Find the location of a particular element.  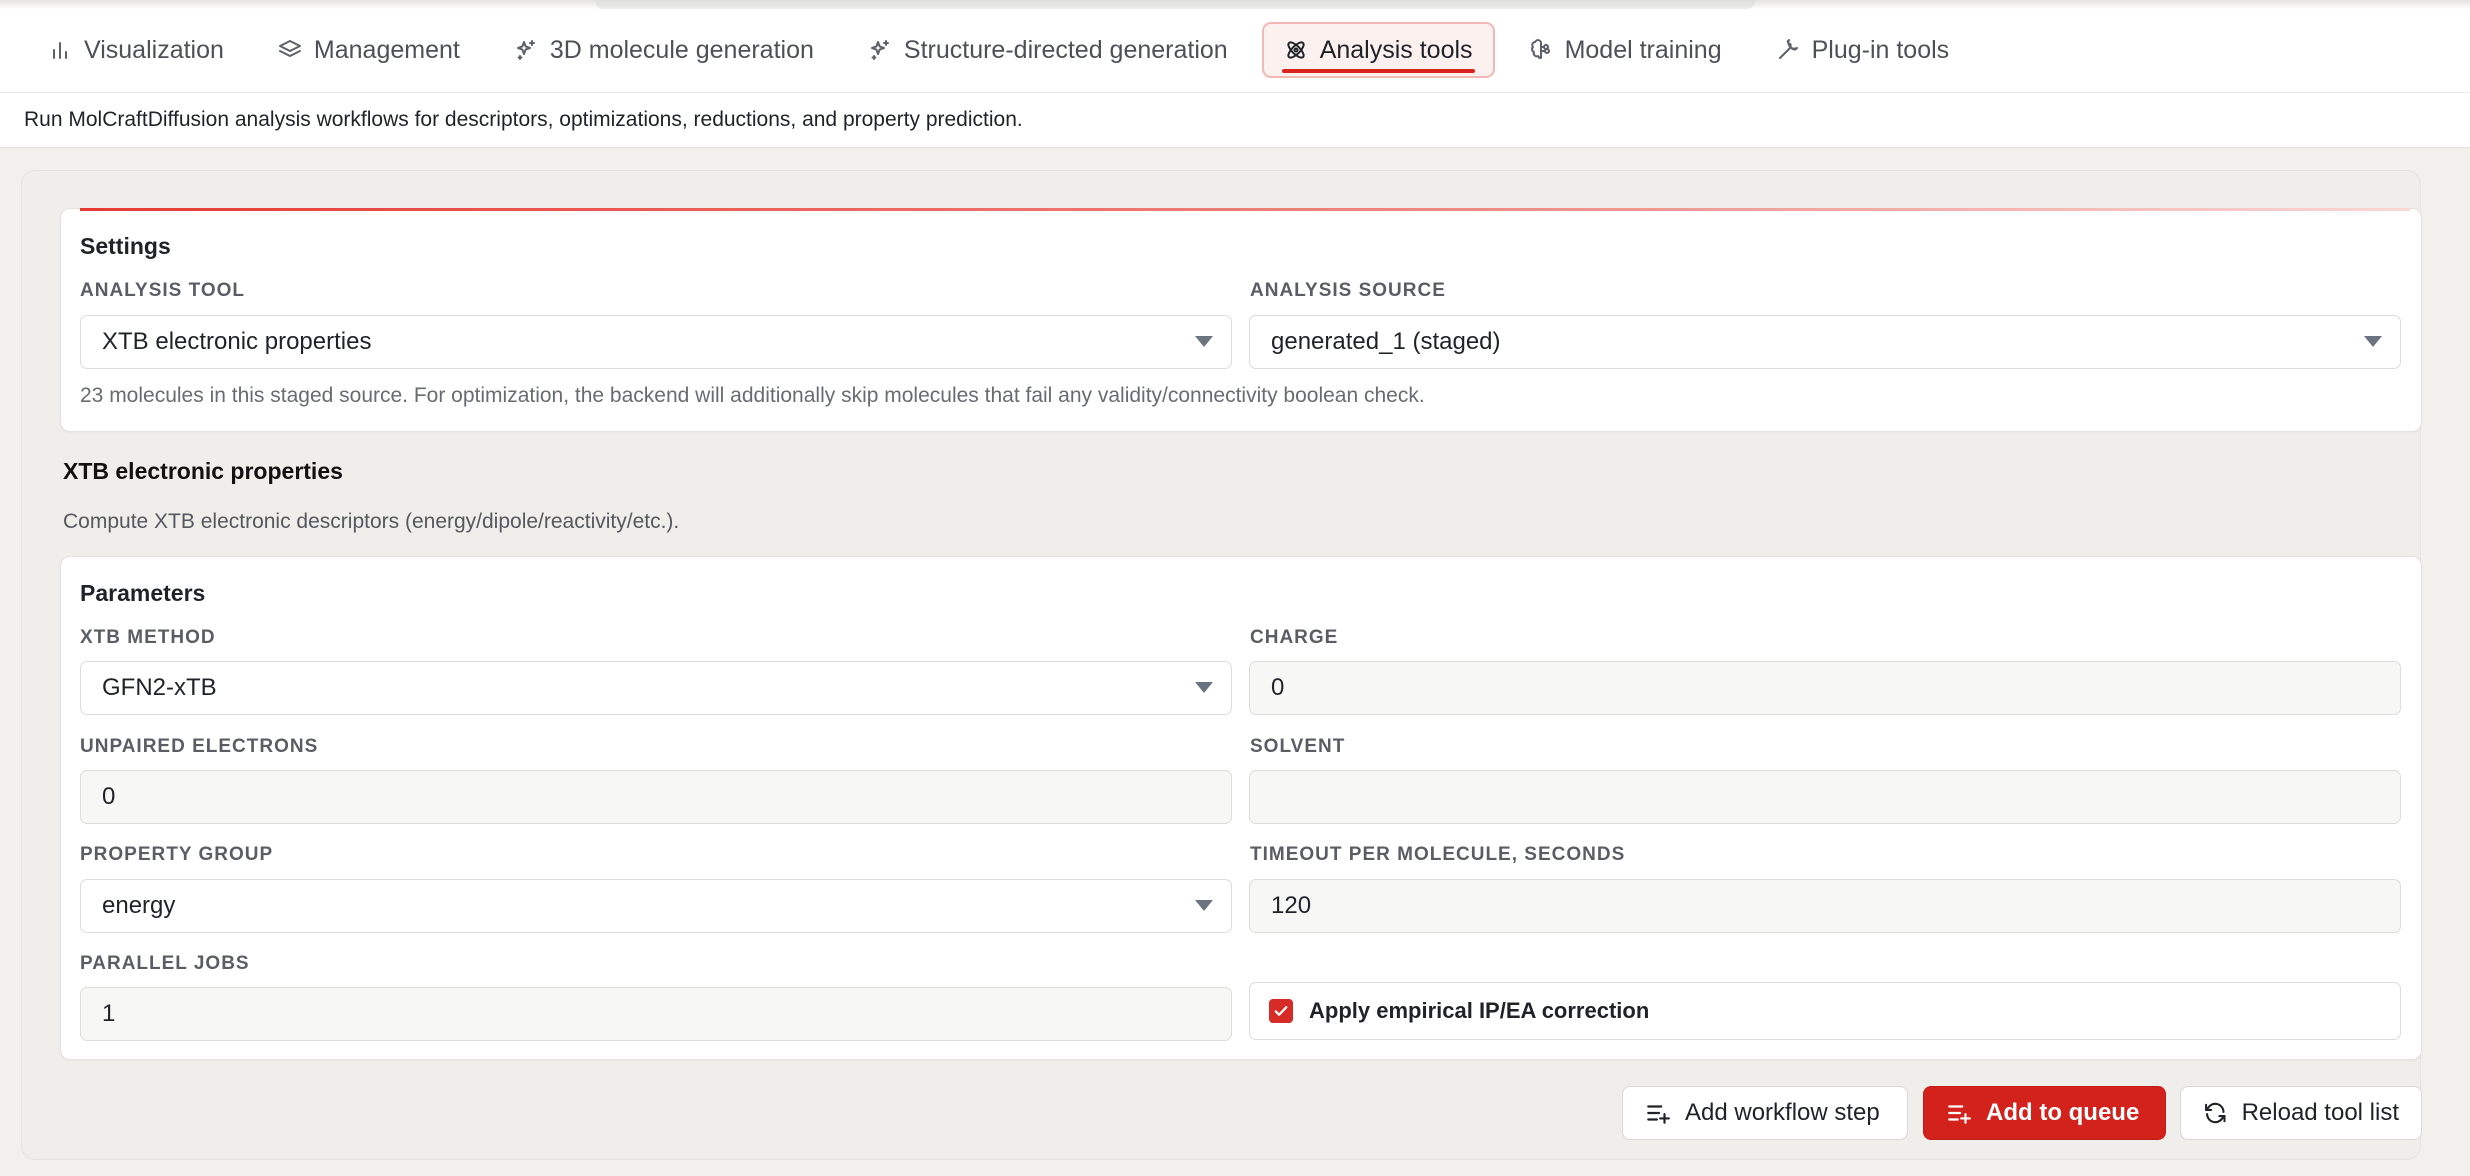

add-to-queue-label: Add to queue is located at coordinates (2063, 1112).